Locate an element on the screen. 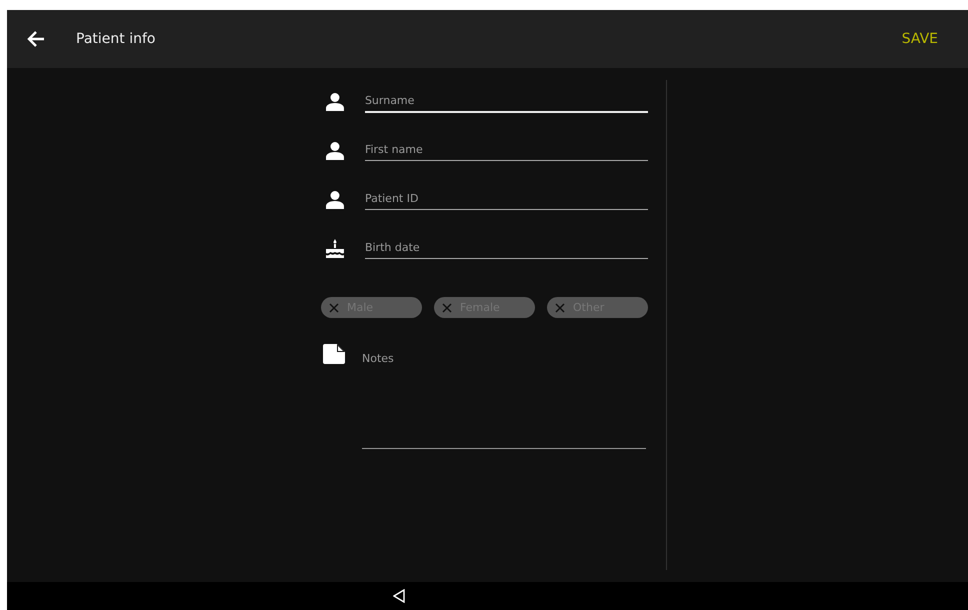 The width and height of the screenshot is (968, 610). cake-icon is located at coordinates (335, 249).